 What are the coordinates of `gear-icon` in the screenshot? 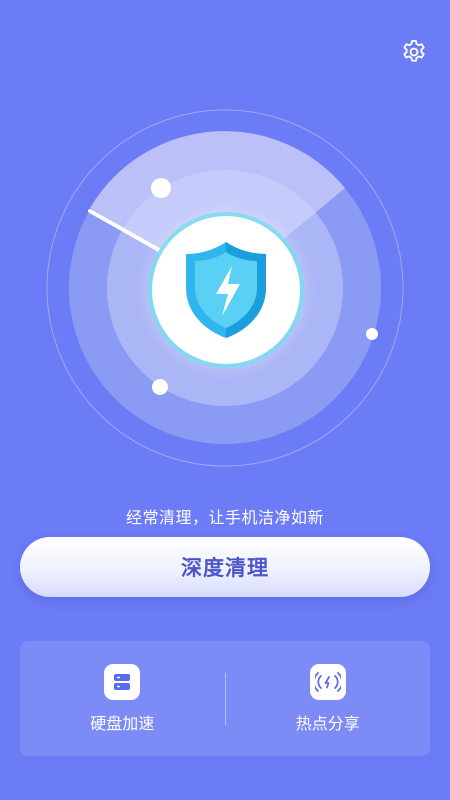 It's located at (414, 50).